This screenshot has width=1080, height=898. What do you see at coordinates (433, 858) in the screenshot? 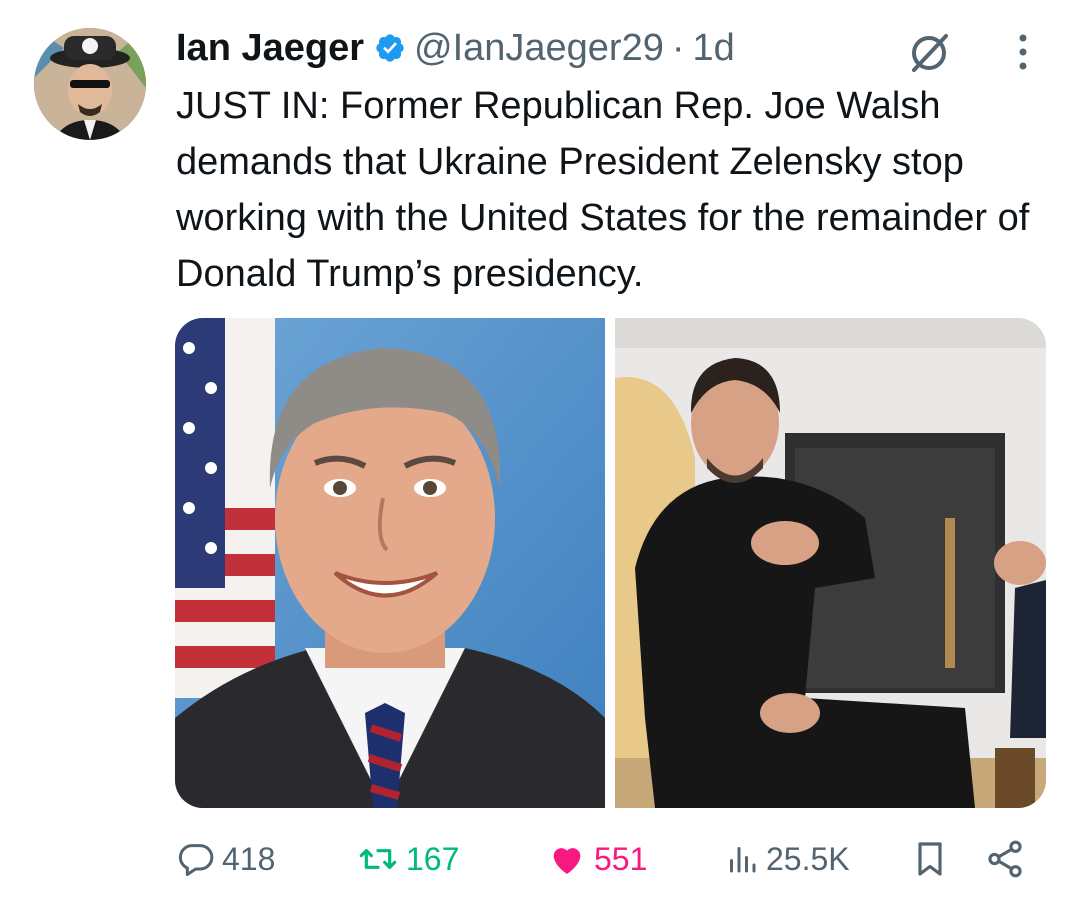
I see `retweet-count: 167` at bounding box center [433, 858].